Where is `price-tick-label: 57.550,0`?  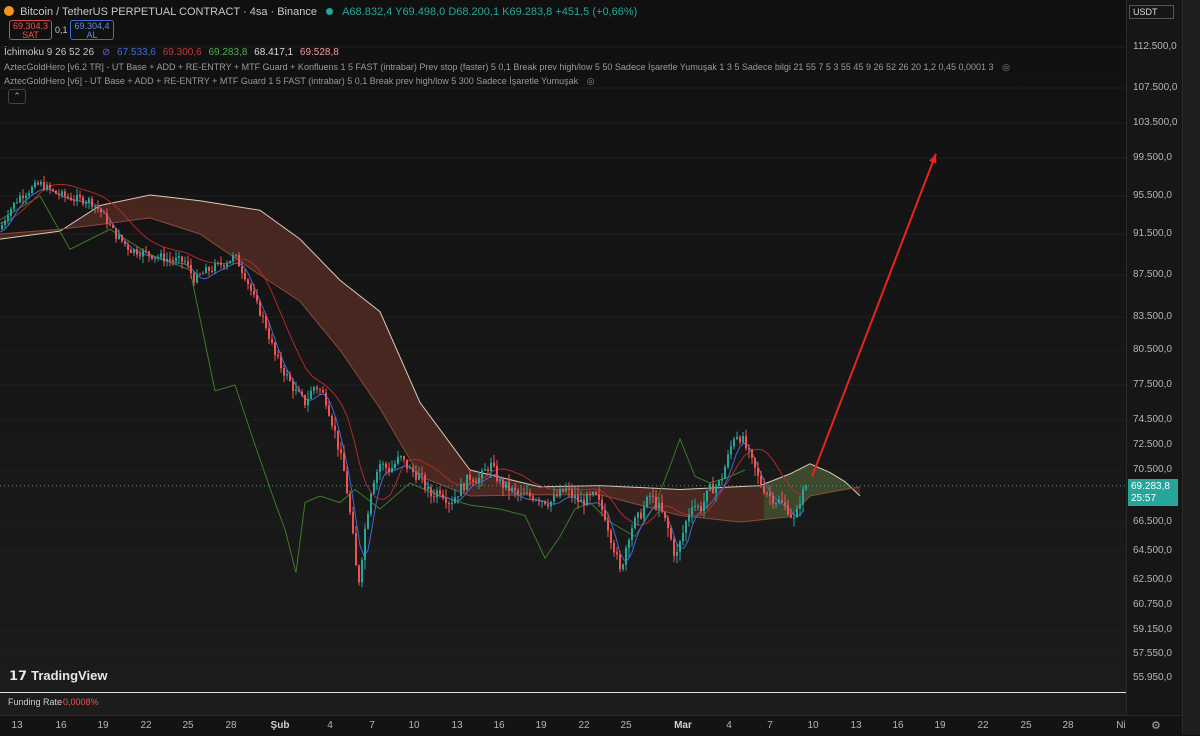
price-tick-label: 57.550,0 is located at coordinates (1152, 653).